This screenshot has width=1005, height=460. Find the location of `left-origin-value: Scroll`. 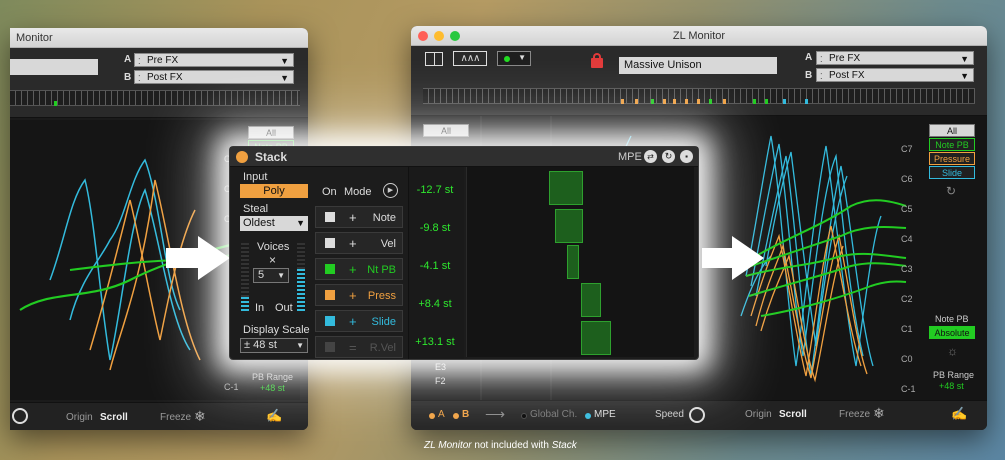

left-origin-value: Scroll is located at coordinates (114, 417).